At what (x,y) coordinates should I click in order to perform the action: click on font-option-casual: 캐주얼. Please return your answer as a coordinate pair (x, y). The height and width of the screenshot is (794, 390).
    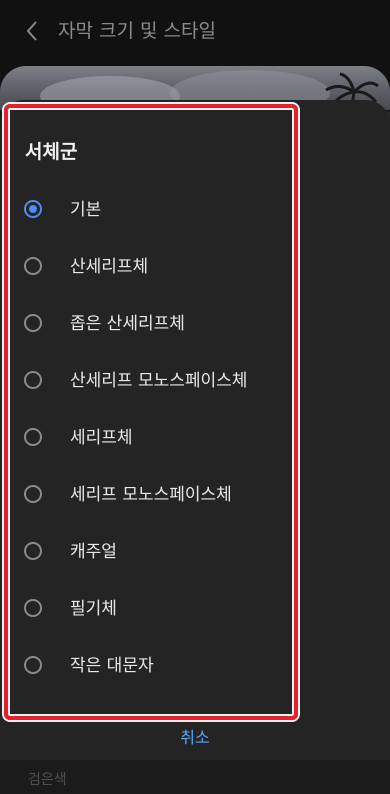
    Looking at the image, I should click on (145, 552).